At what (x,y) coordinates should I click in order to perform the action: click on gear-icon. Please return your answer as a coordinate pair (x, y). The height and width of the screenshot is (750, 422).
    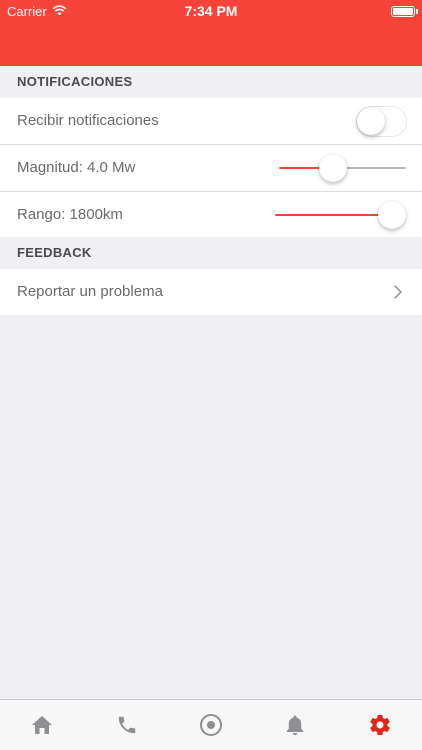
    Looking at the image, I should click on (380, 725).